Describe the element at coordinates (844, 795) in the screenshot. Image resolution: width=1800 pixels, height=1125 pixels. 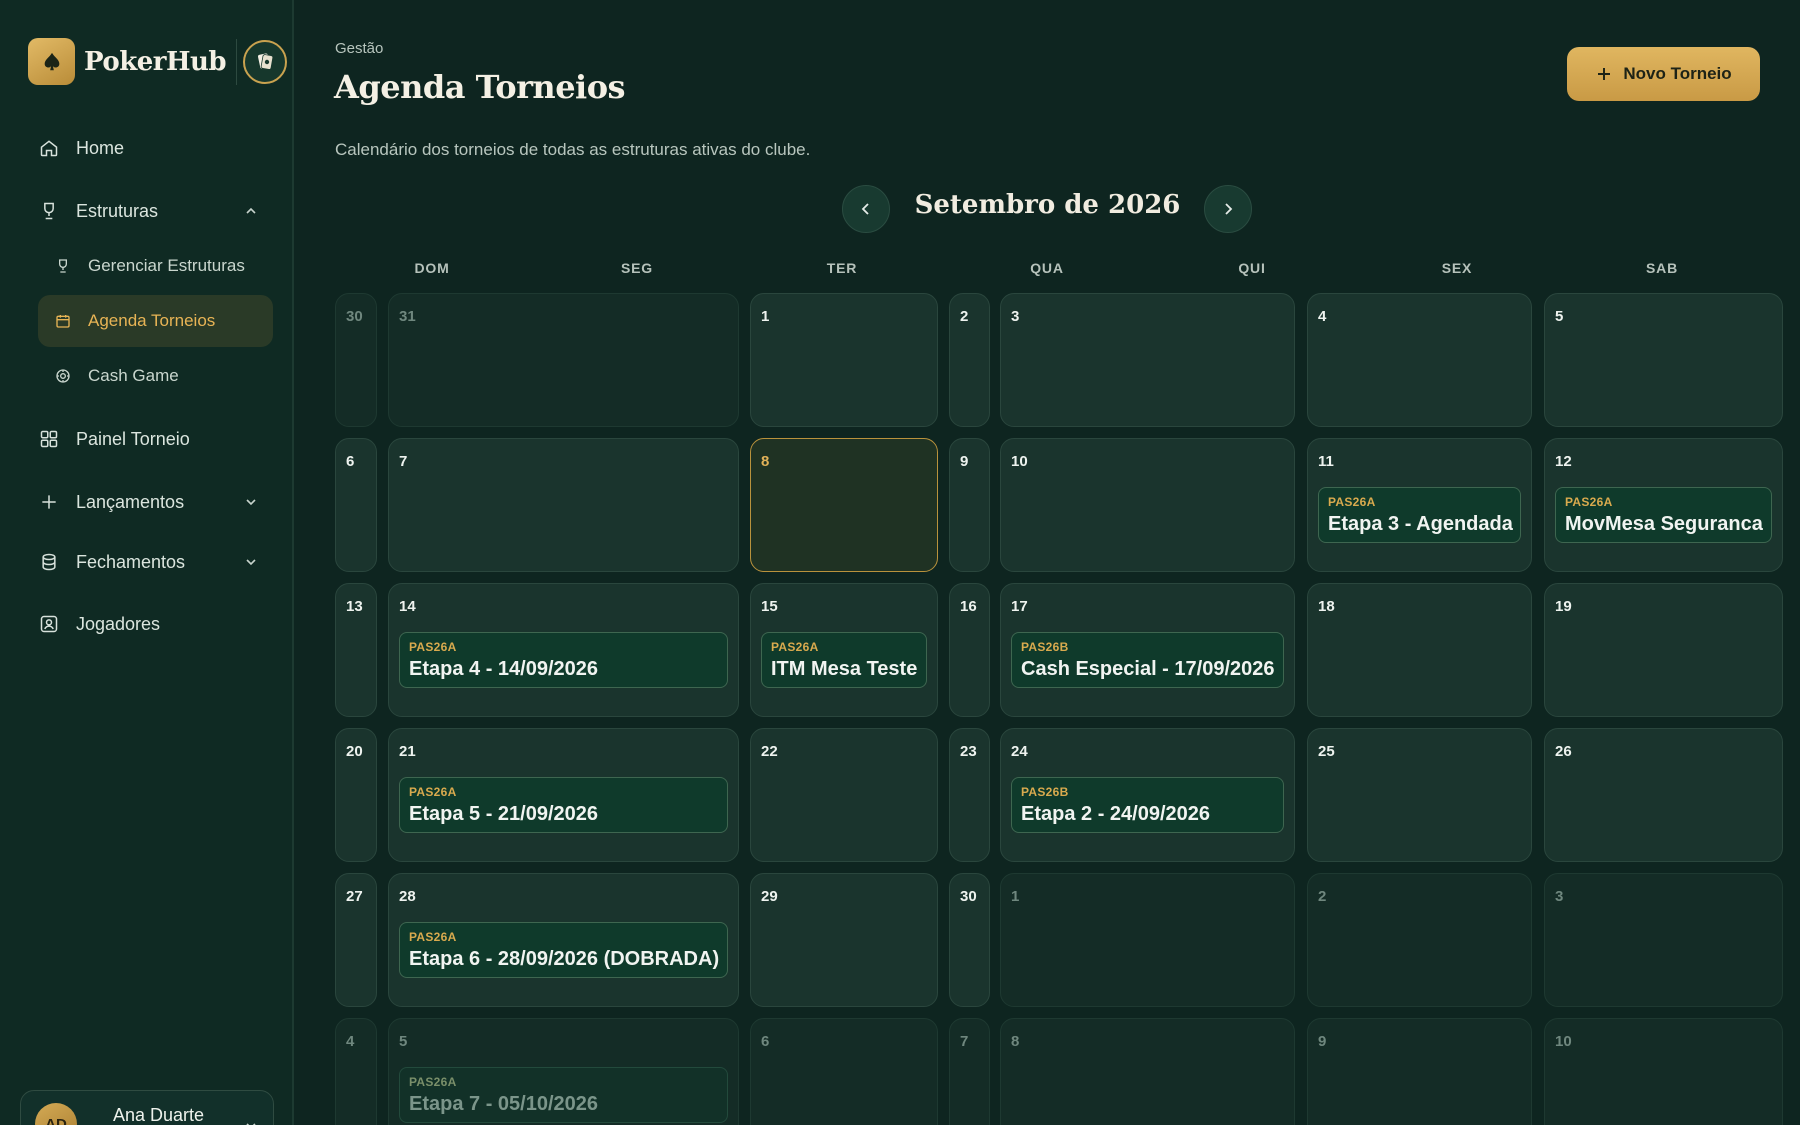
I see `calendar-day: 22` at that location.